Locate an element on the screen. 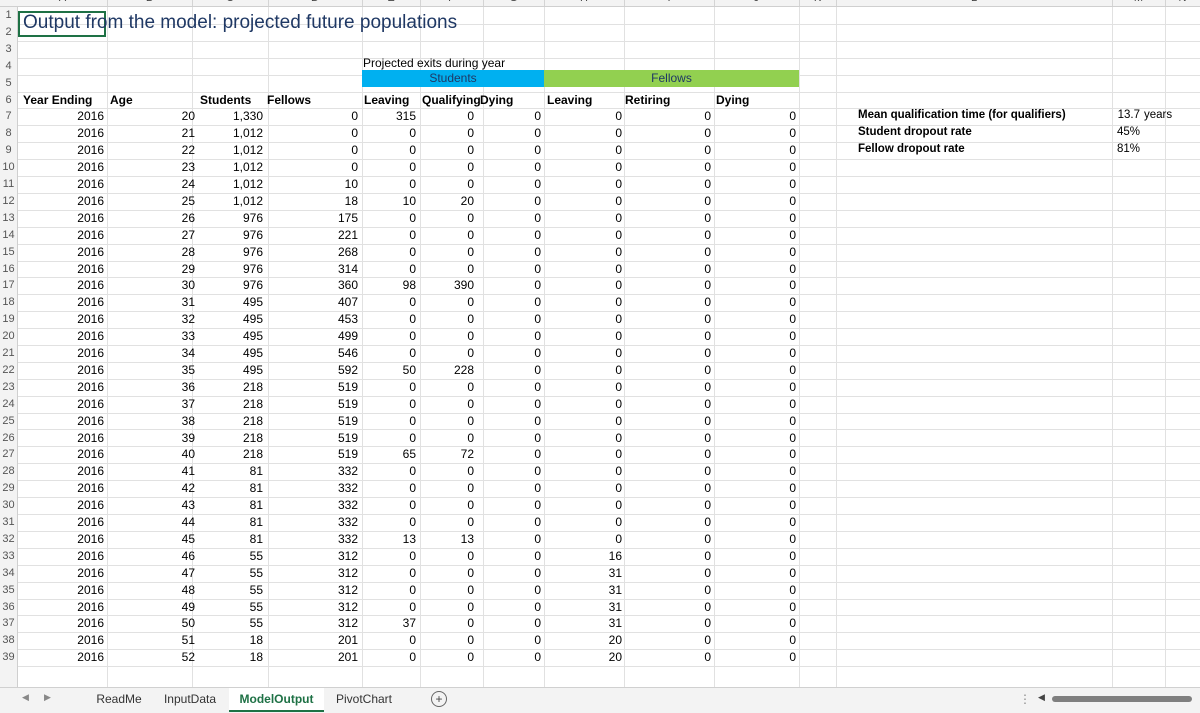 The height and width of the screenshot is (713, 1200). header-students-dying: Dying is located at coordinates (496, 100).